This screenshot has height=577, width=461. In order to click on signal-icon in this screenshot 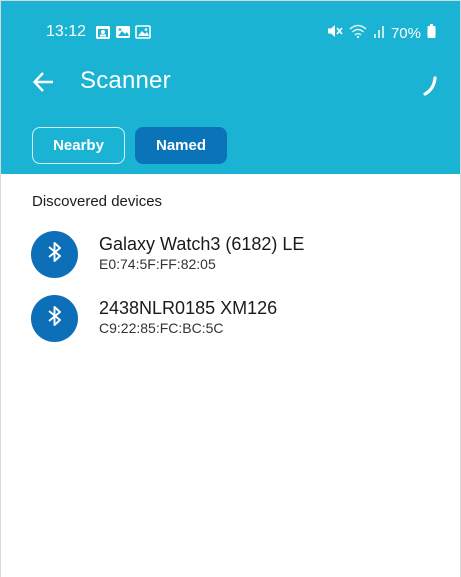, I will do `click(379, 33)`.